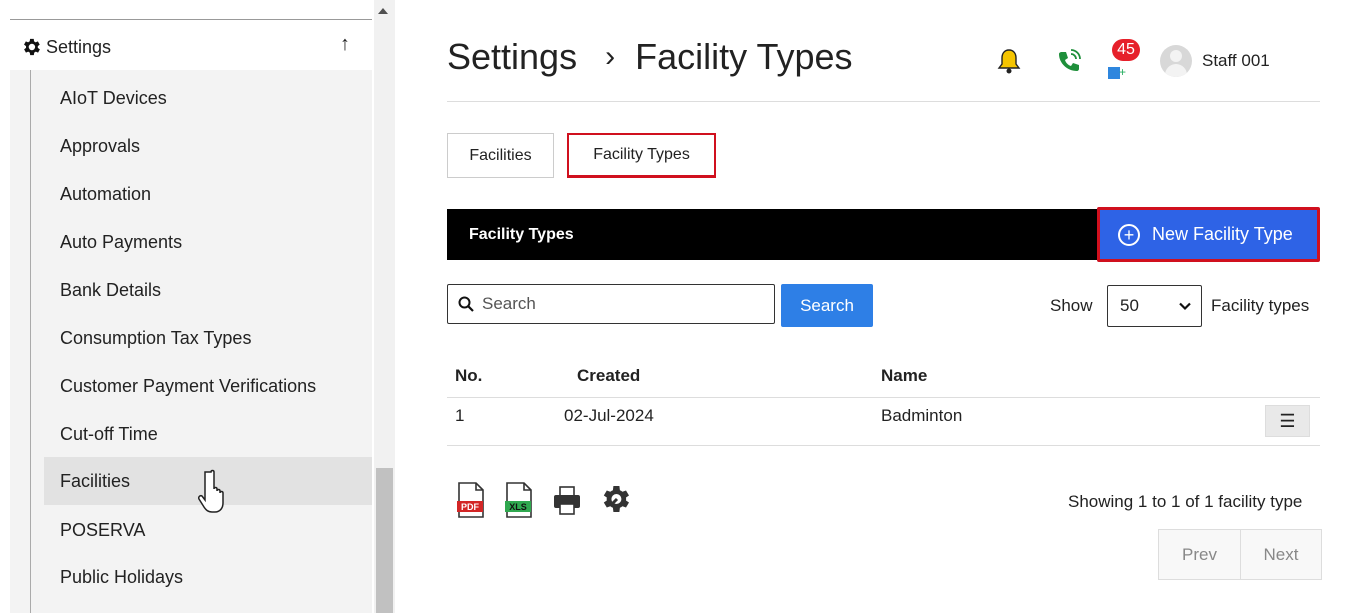 The width and height of the screenshot is (1355, 613). Describe the element at coordinates (460, 415) in the screenshot. I see `table-cell-no: 1` at that location.